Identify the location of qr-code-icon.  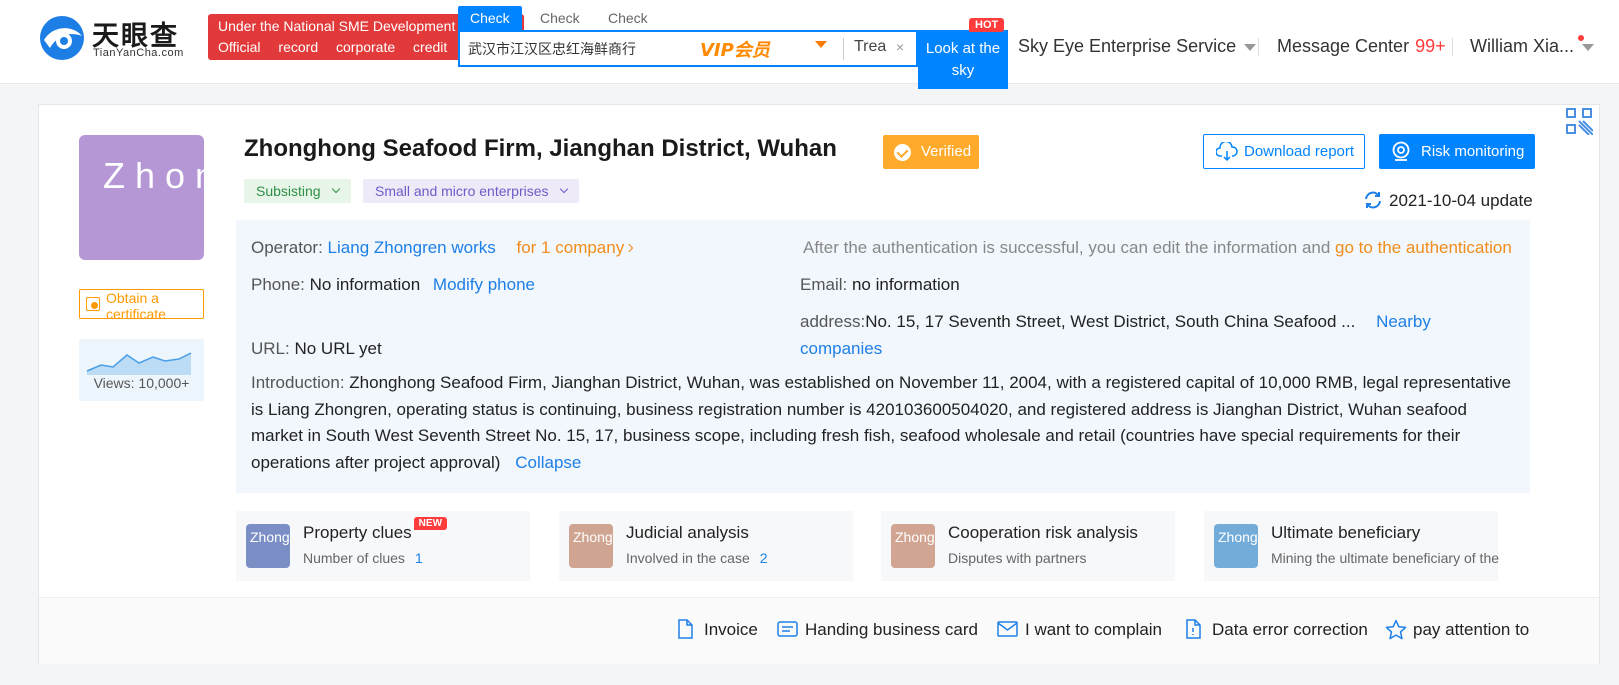
(1579, 121).